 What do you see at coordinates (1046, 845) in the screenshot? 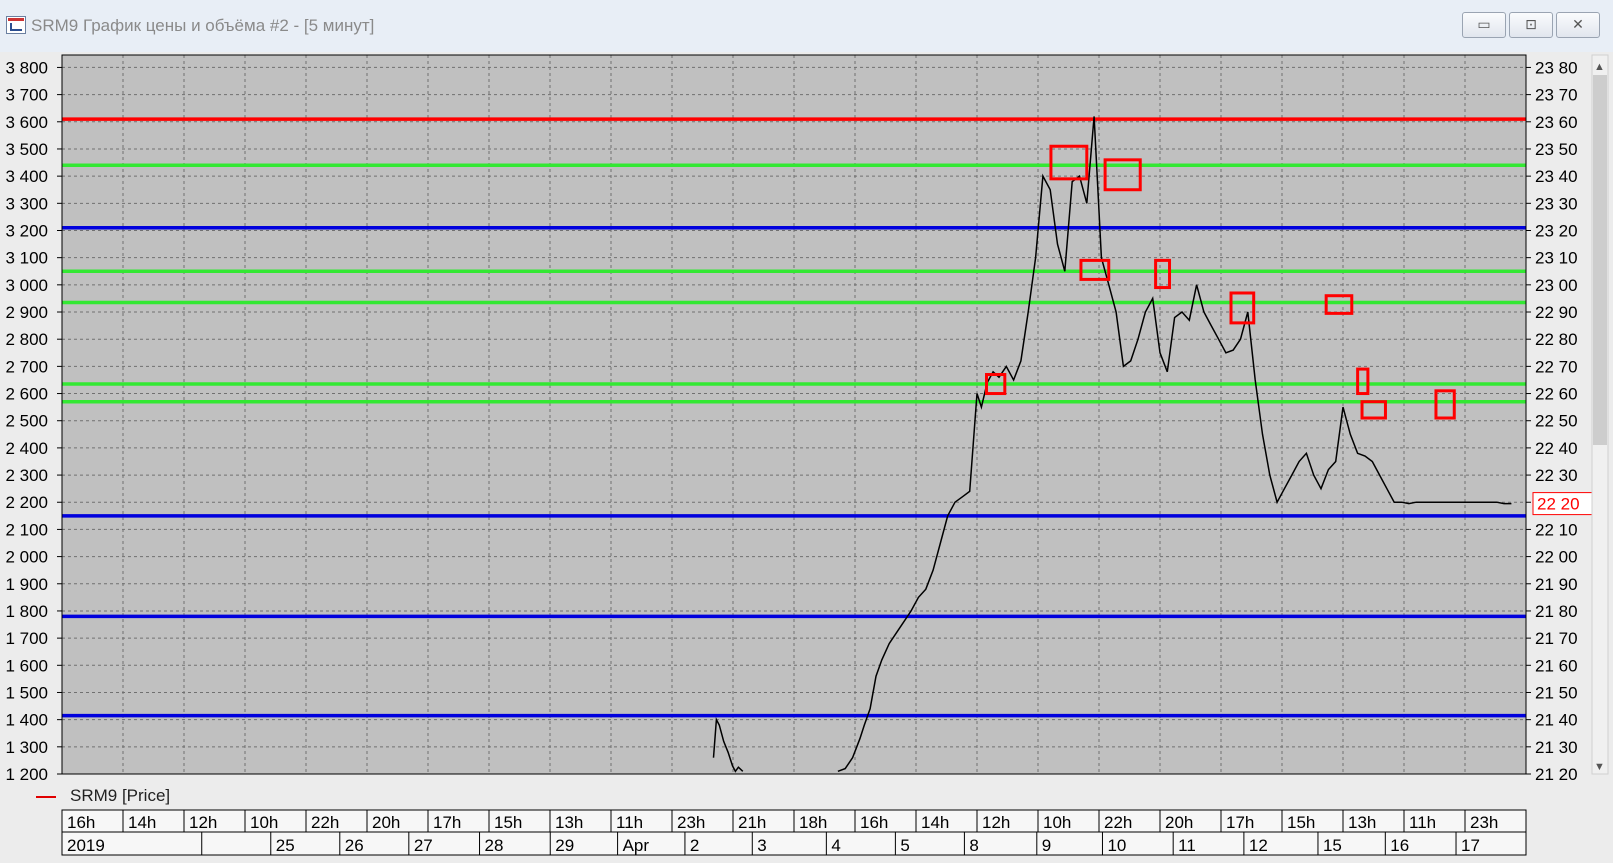
I see `date-label: 9` at bounding box center [1046, 845].